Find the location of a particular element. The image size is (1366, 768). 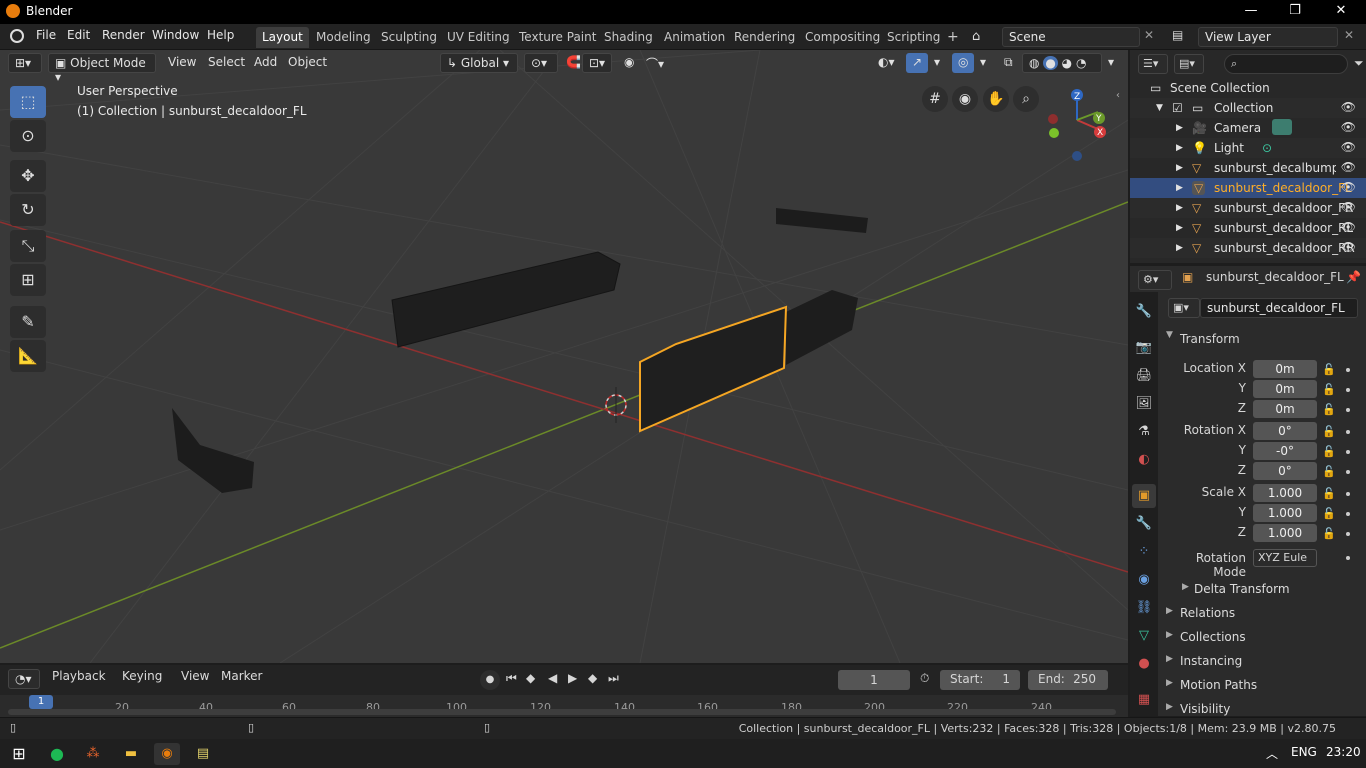

blender-task-icon: ◉ is located at coordinates (167, 754).